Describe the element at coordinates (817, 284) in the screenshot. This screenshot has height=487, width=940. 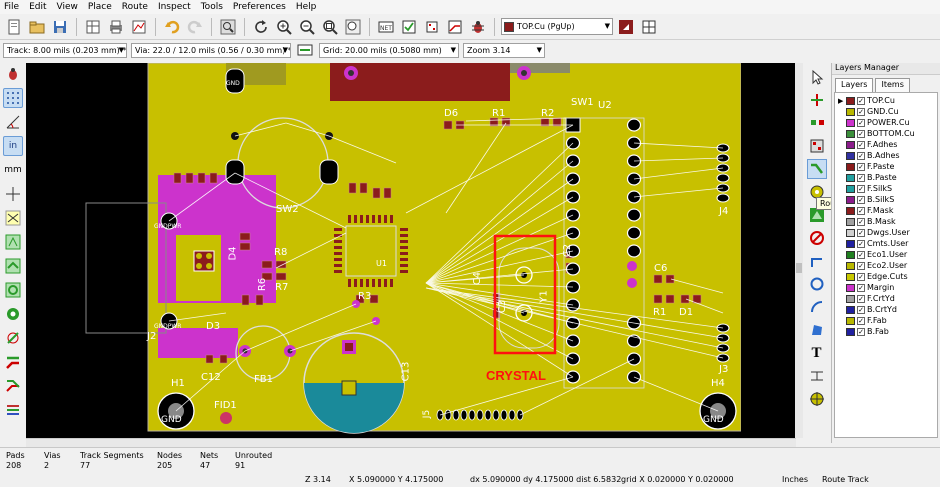
I see `add-circle-icon` at that location.